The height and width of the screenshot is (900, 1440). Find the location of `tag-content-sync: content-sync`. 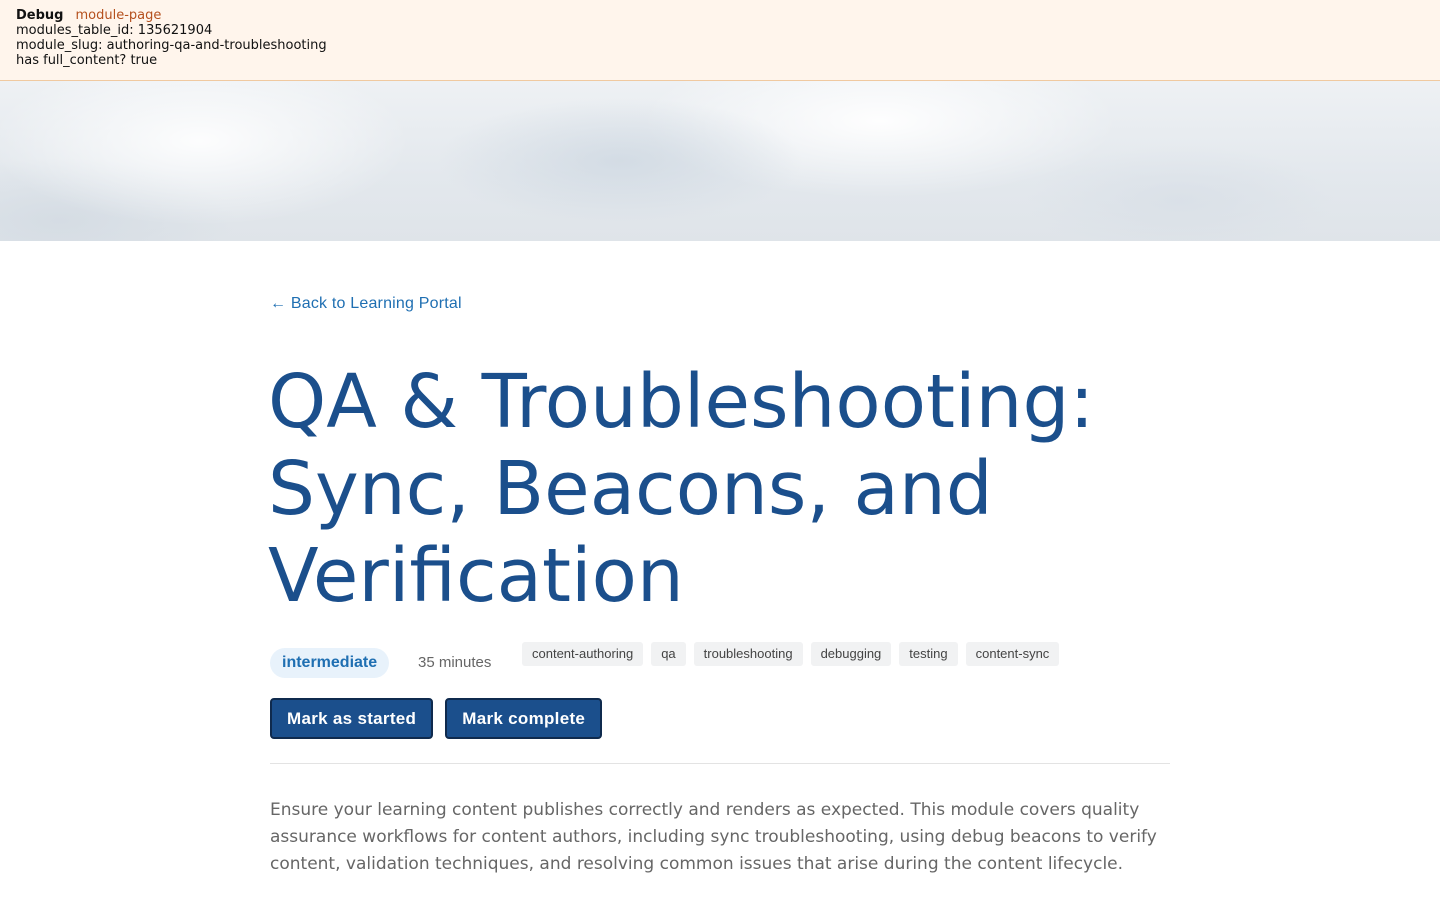

tag-content-sync: content-sync is located at coordinates (1012, 654).